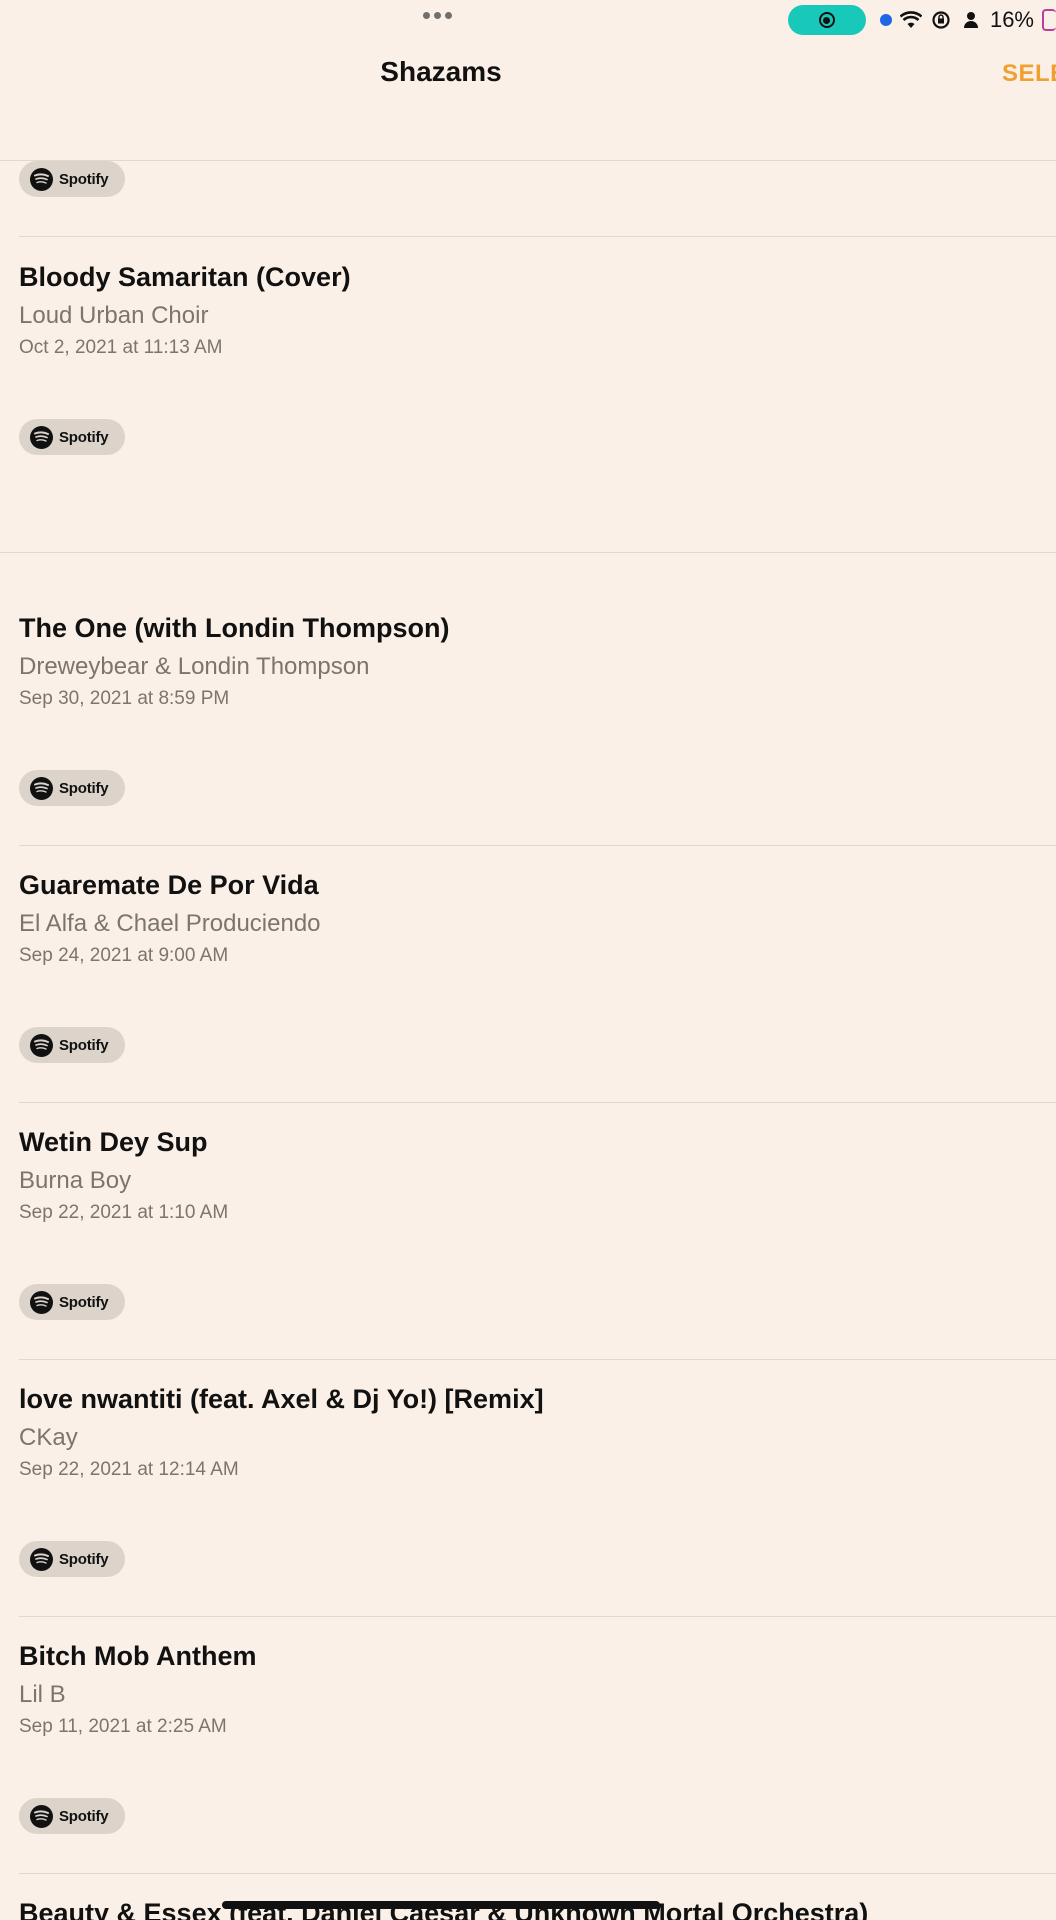 The height and width of the screenshot is (1920, 1056). What do you see at coordinates (113, 1142) in the screenshot?
I see `song-title: Wetin Dey Sup` at bounding box center [113, 1142].